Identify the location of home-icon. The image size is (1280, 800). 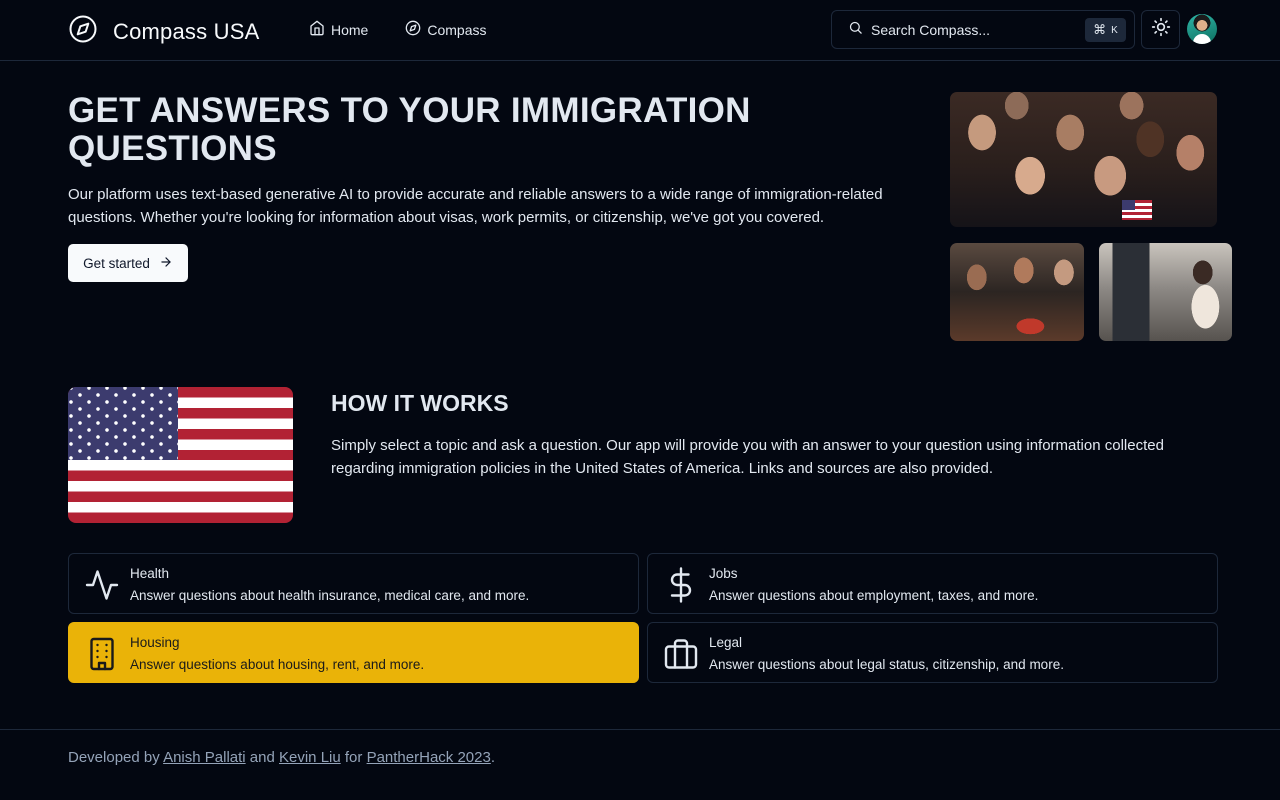
(317, 29).